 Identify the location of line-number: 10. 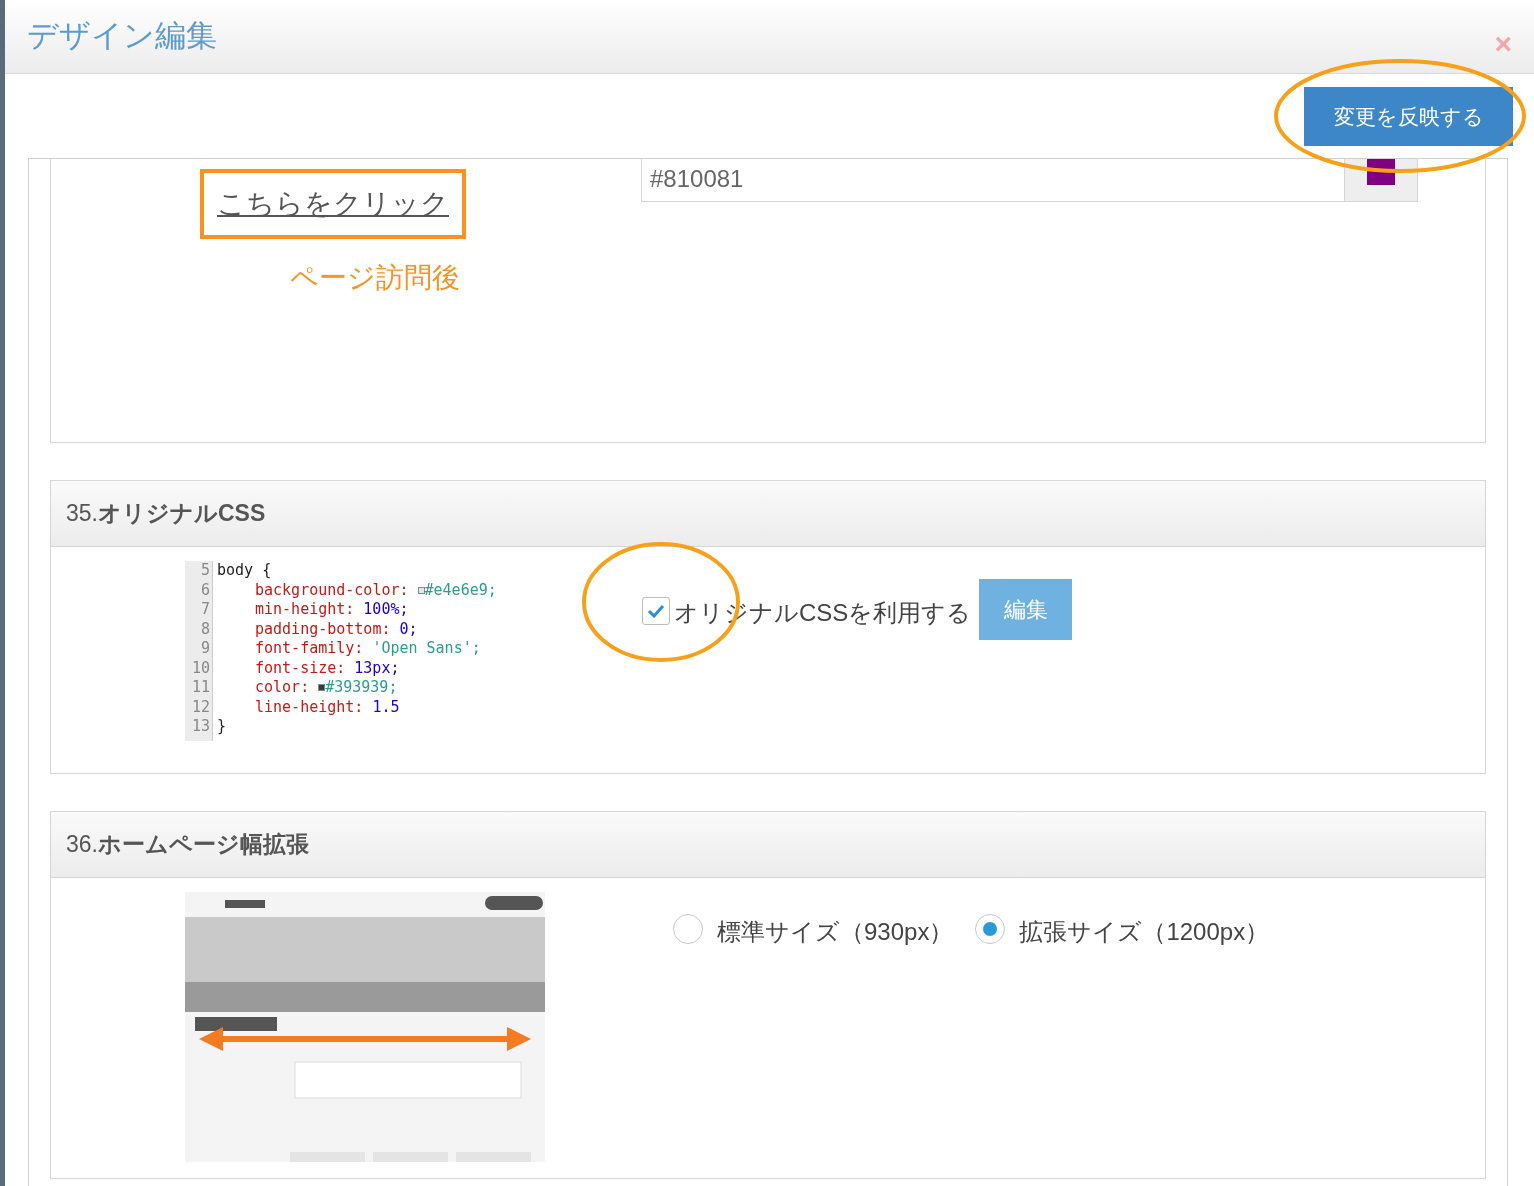
(200, 668).